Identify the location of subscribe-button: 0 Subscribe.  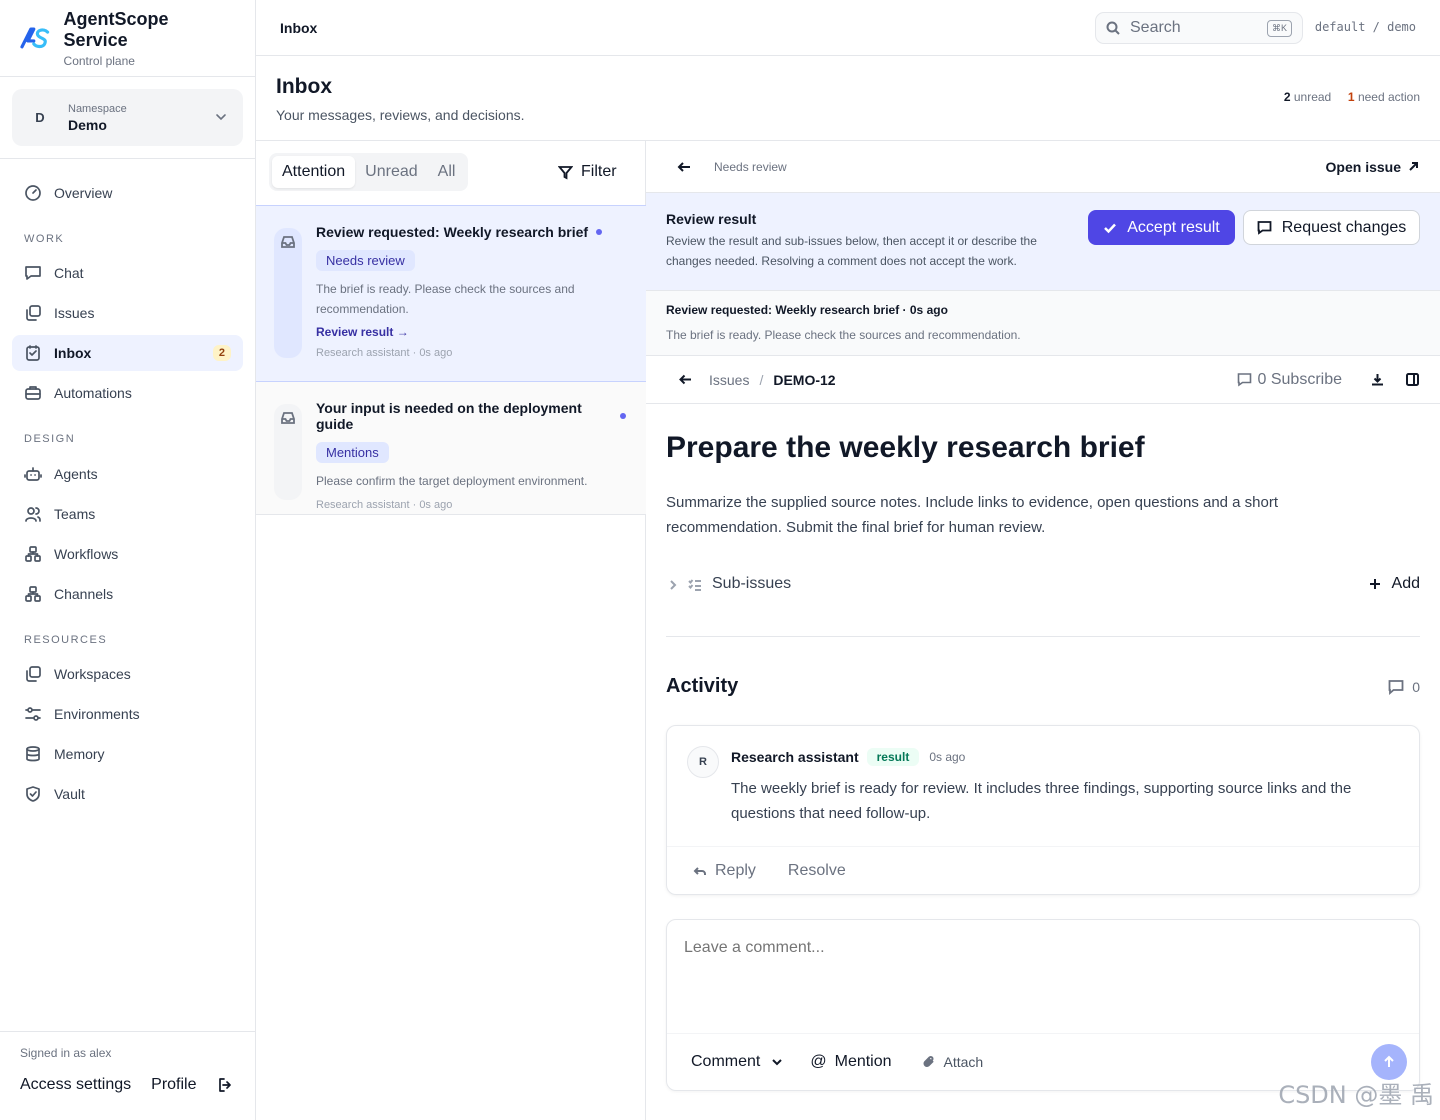
(1290, 379).